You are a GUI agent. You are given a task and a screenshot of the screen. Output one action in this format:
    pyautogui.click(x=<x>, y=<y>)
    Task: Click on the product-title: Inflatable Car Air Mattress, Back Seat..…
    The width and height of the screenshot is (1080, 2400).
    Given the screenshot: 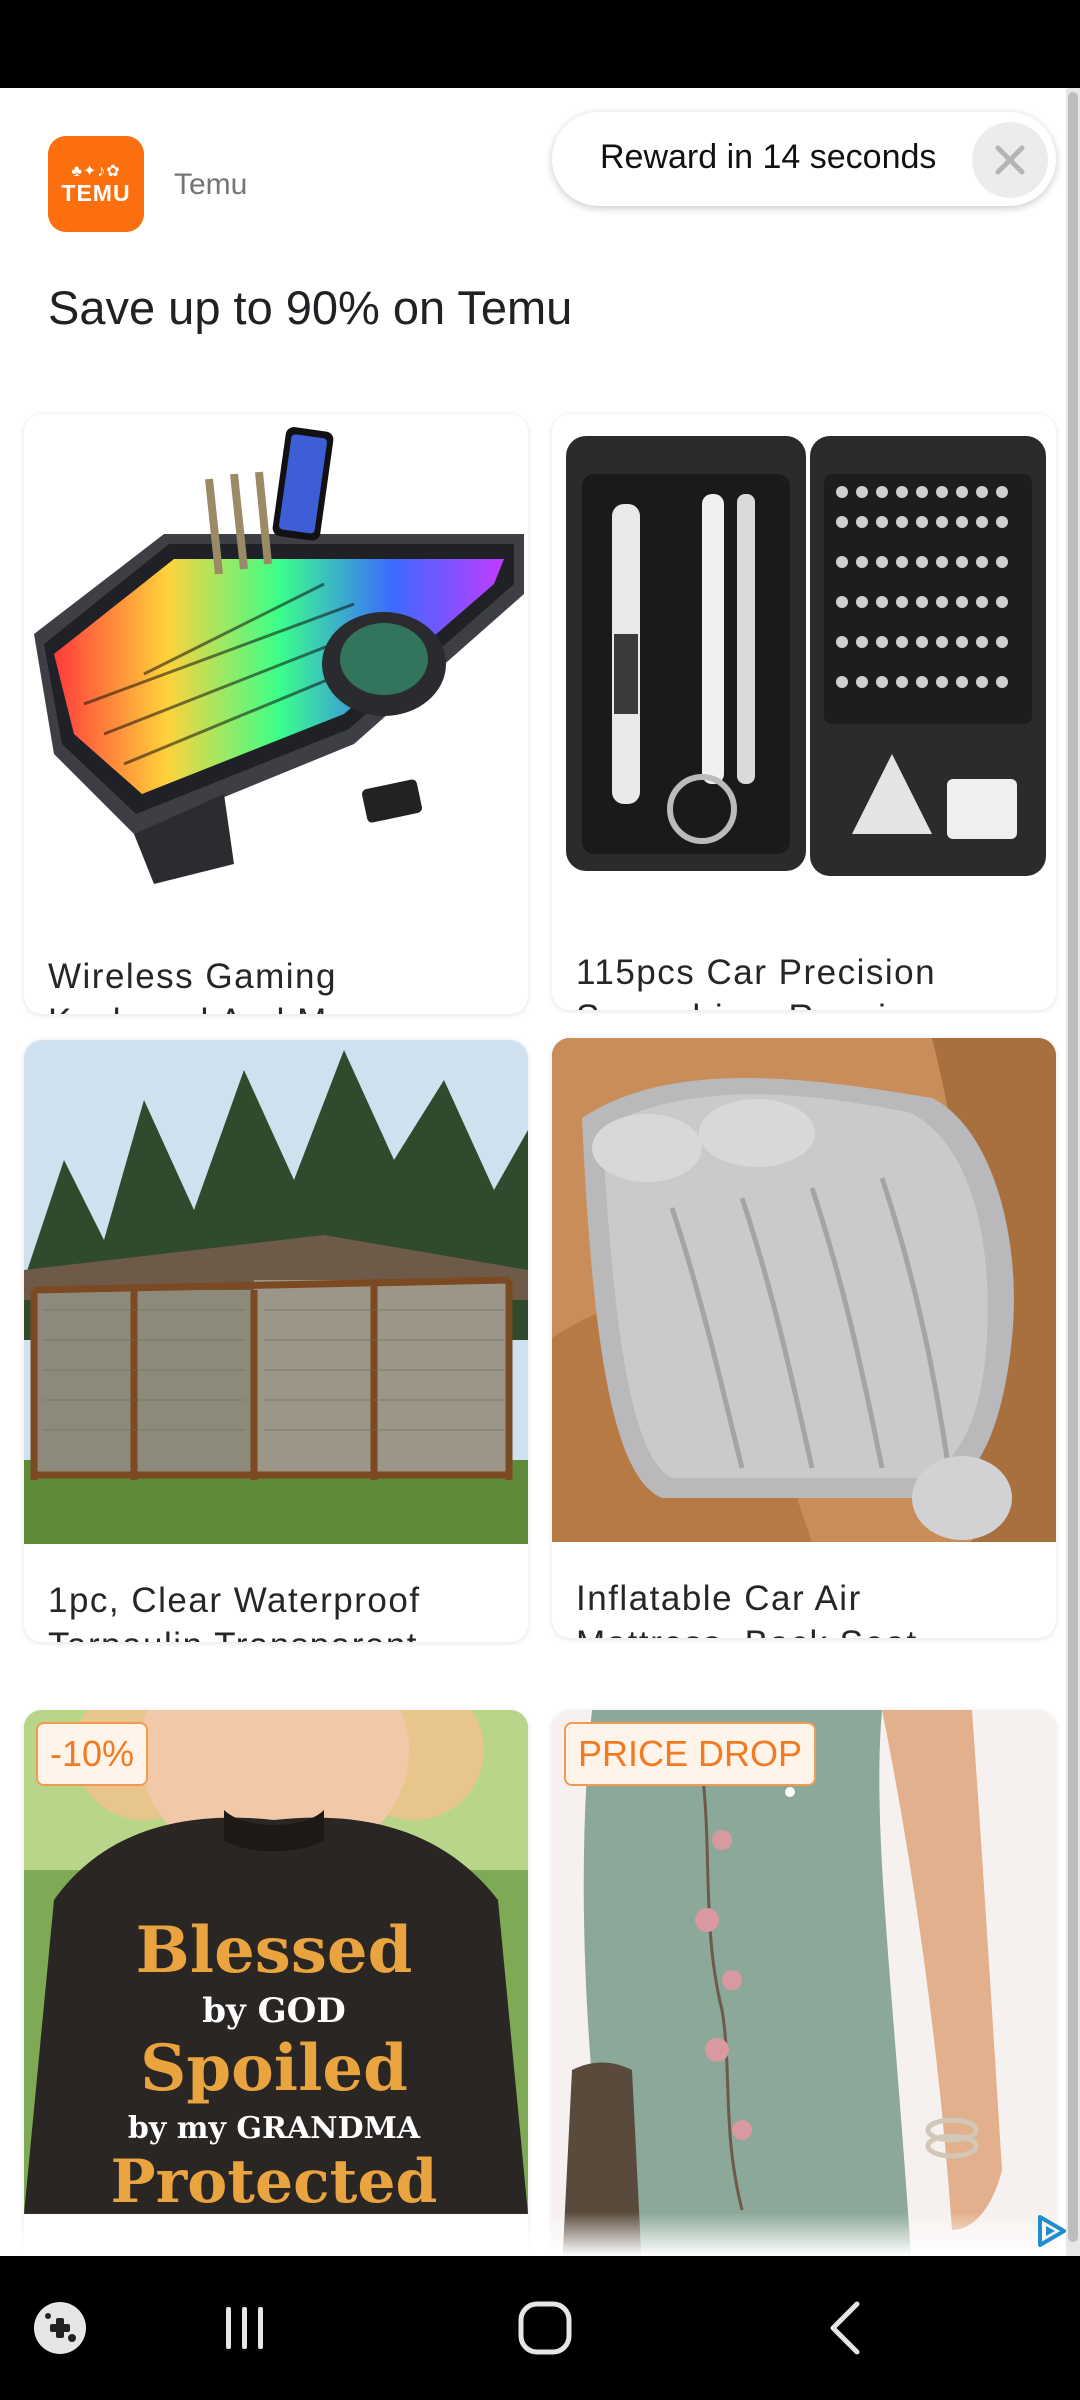 What is the action you would take?
    pyautogui.click(x=806, y=1607)
    